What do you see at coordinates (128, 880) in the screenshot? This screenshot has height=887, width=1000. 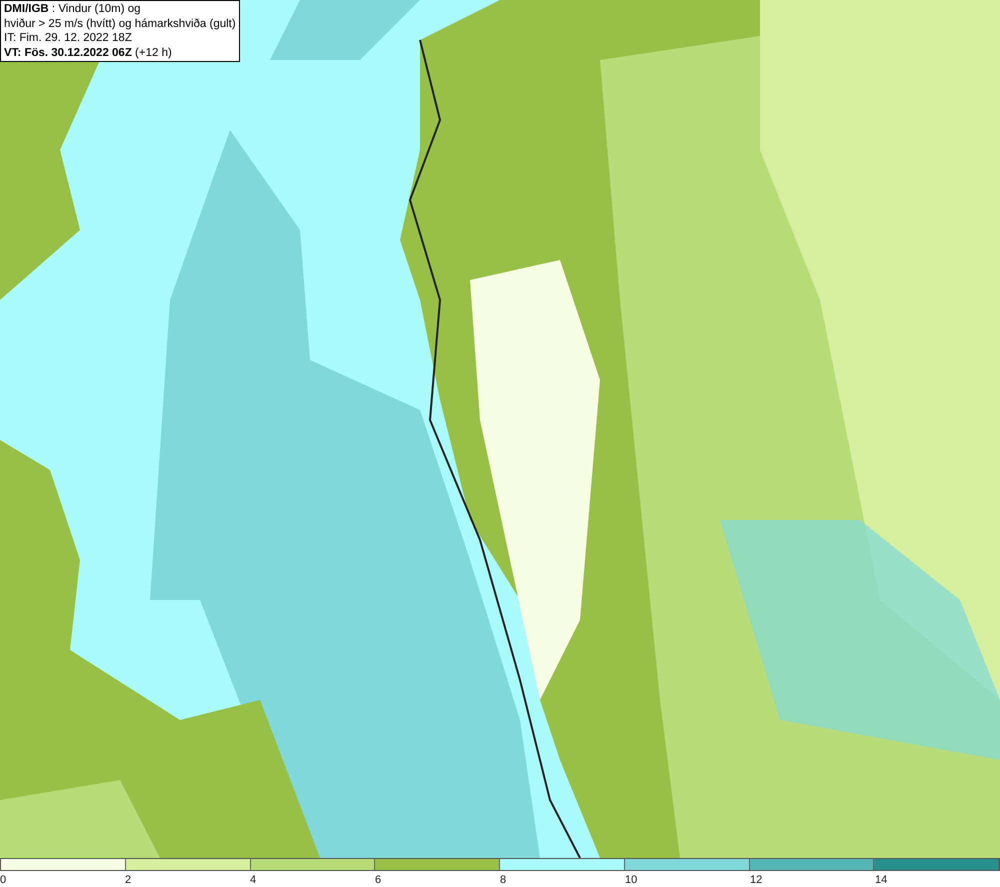 I see `scale-label: 2` at bounding box center [128, 880].